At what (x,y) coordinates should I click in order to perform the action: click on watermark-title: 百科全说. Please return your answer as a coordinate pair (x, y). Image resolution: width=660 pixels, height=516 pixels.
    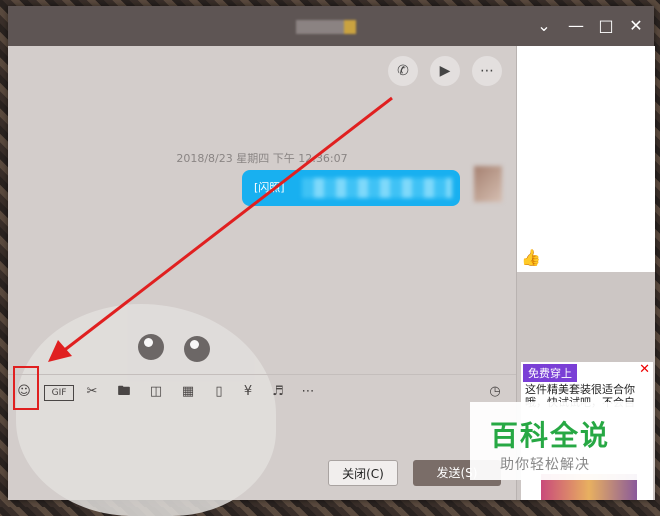
    Looking at the image, I should click on (550, 435).